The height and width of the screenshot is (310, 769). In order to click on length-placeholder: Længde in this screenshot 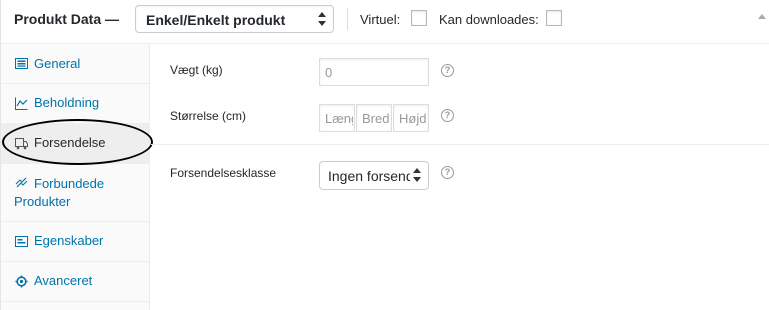, I will do `click(339, 118)`.